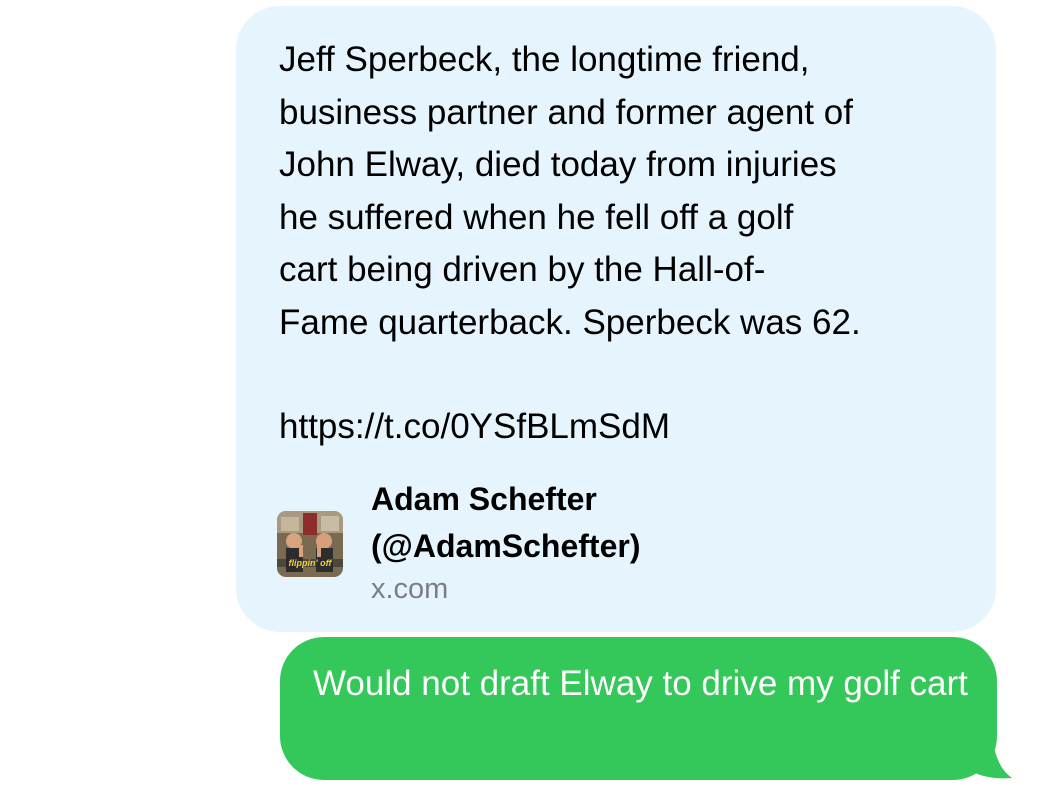 Image resolution: width=1039 pixels, height=800 pixels. I want to click on avatar-thumbnail-icon: flippin' off, so click(310, 544).